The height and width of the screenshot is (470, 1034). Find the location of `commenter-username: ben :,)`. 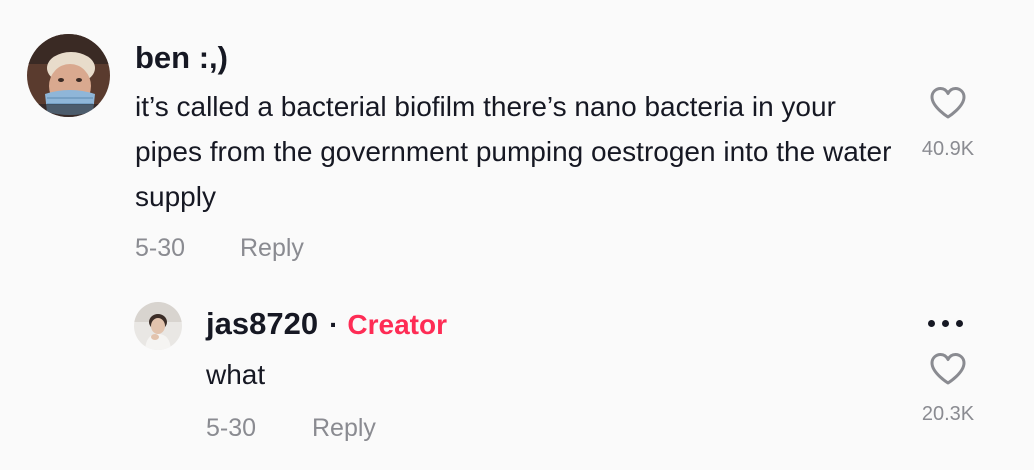

commenter-username: ben :,) is located at coordinates (181, 58).